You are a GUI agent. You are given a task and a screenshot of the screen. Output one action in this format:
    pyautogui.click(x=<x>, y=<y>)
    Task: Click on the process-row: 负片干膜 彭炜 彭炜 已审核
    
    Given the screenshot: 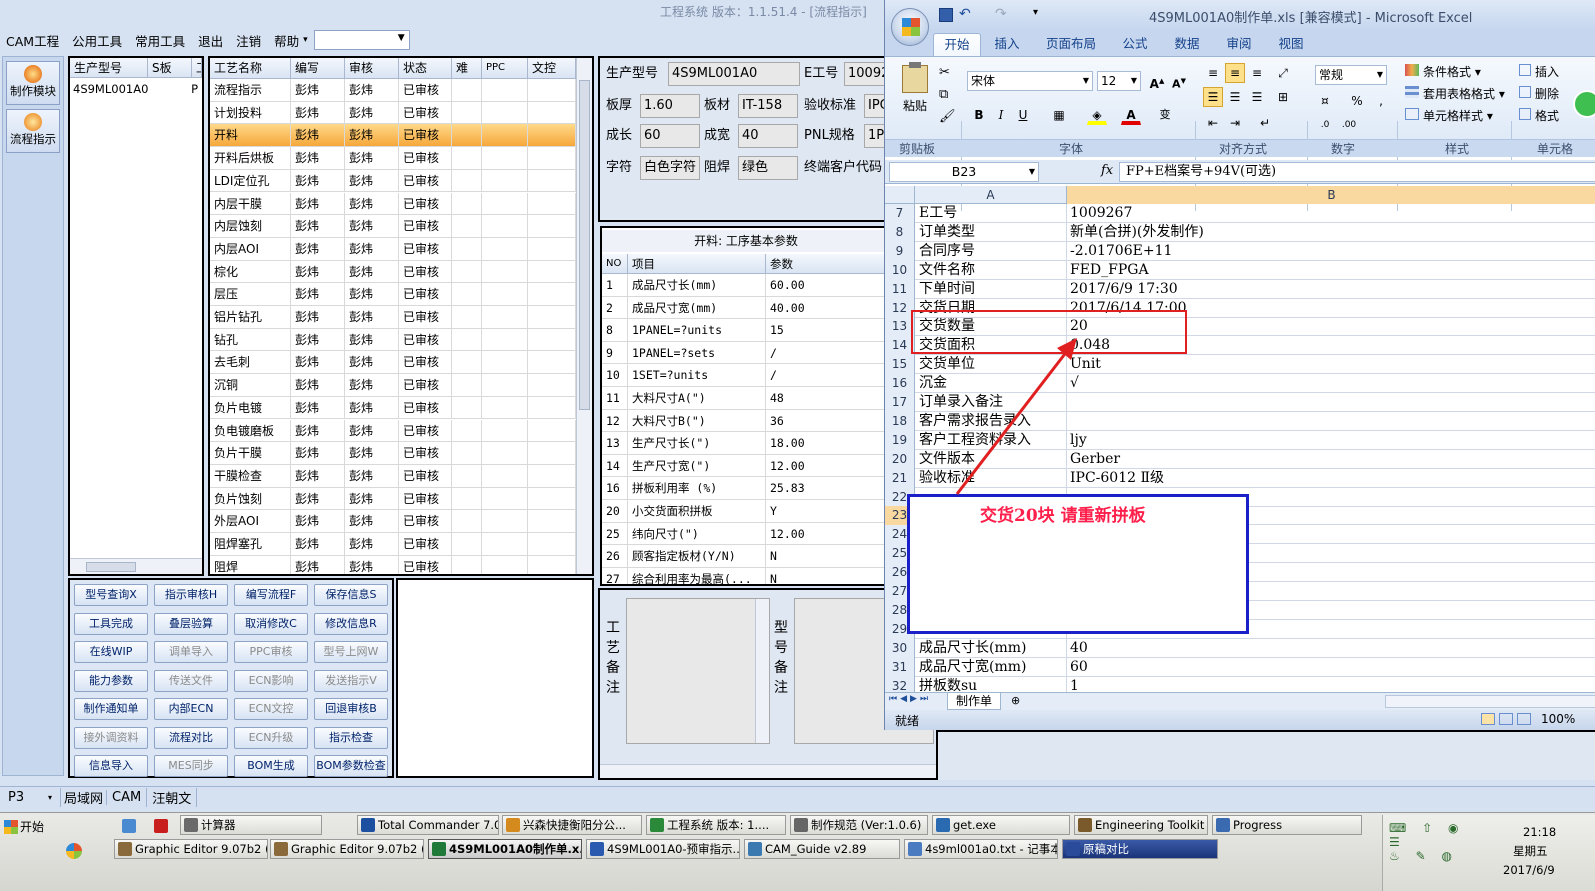 What is the action you would take?
    pyautogui.click(x=393, y=453)
    